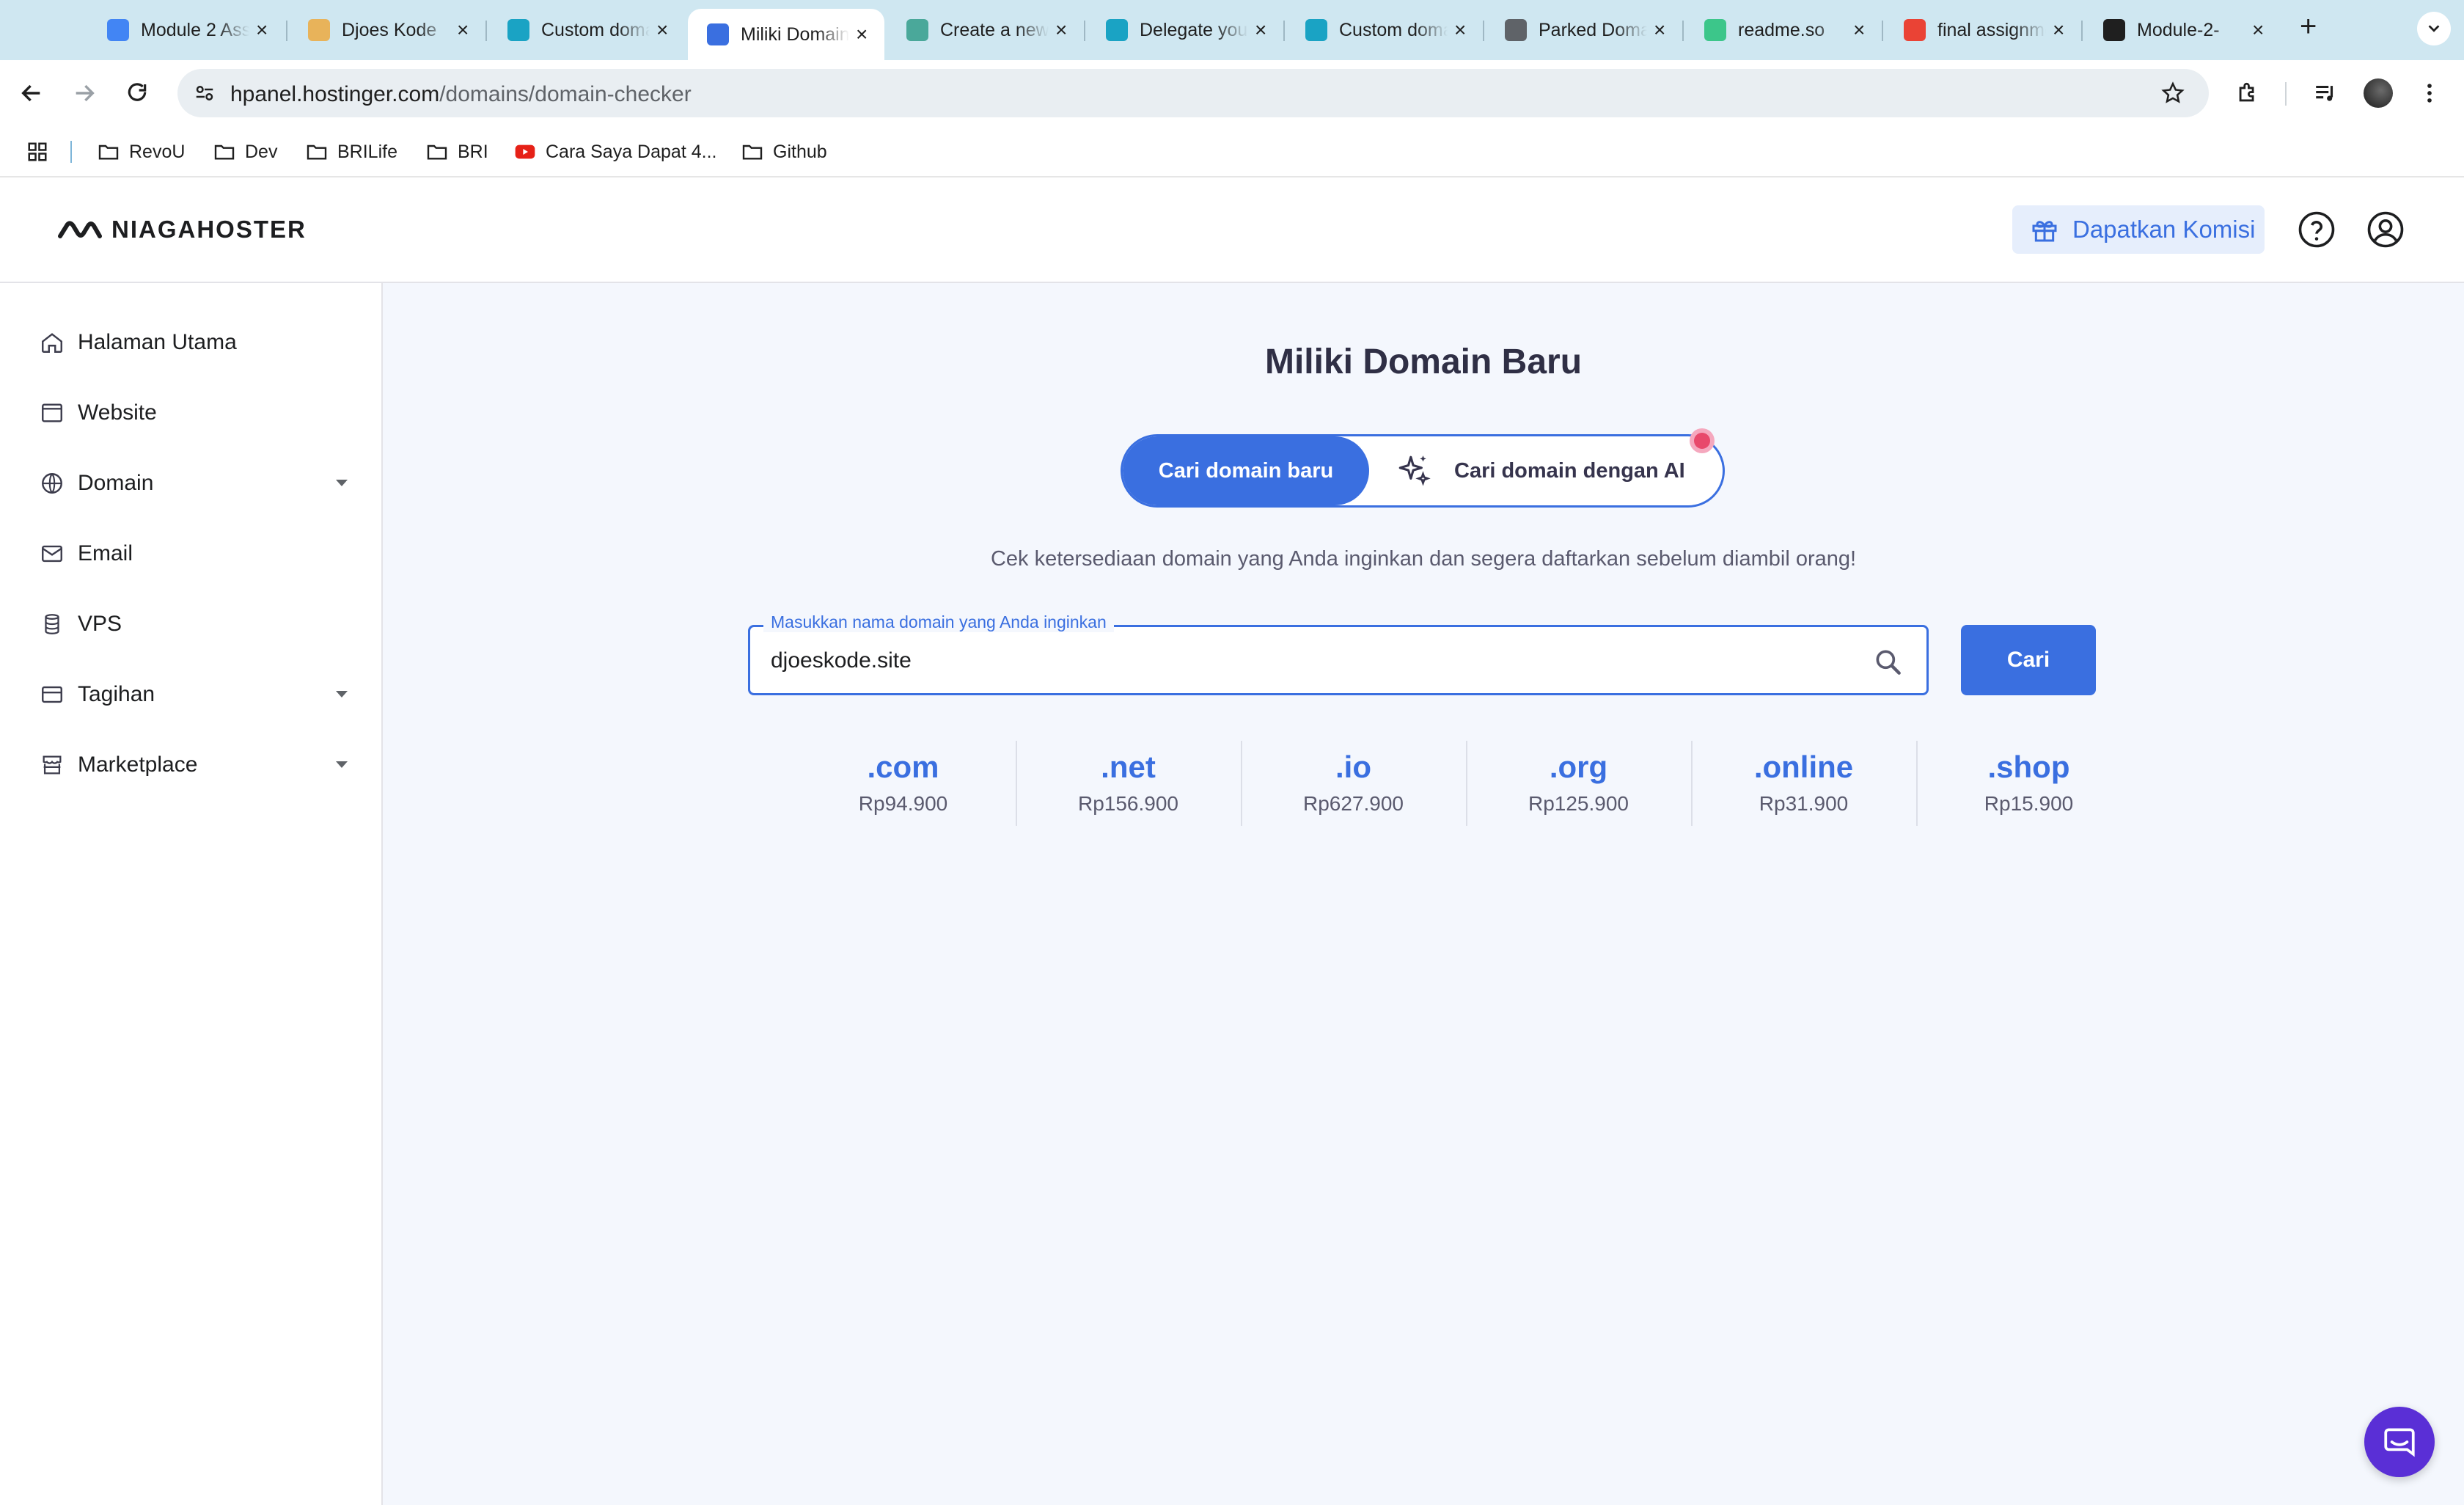 Image resolution: width=2464 pixels, height=1505 pixels. Describe the element at coordinates (1888, 662) in the screenshot. I see `search-icon` at that location.